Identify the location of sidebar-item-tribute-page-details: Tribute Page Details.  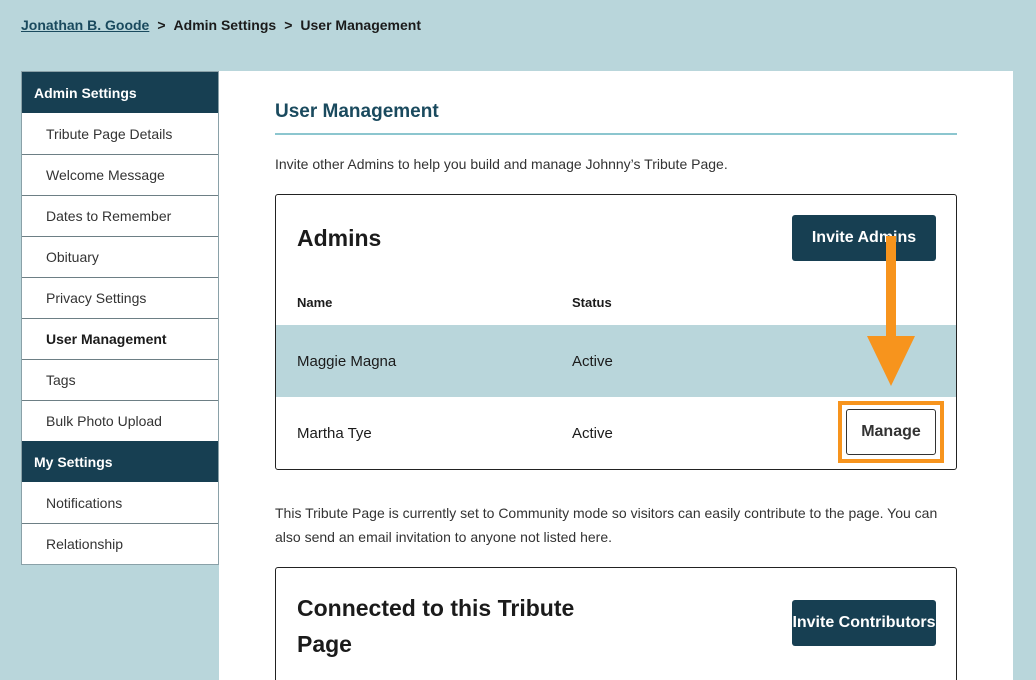
(120, 133).